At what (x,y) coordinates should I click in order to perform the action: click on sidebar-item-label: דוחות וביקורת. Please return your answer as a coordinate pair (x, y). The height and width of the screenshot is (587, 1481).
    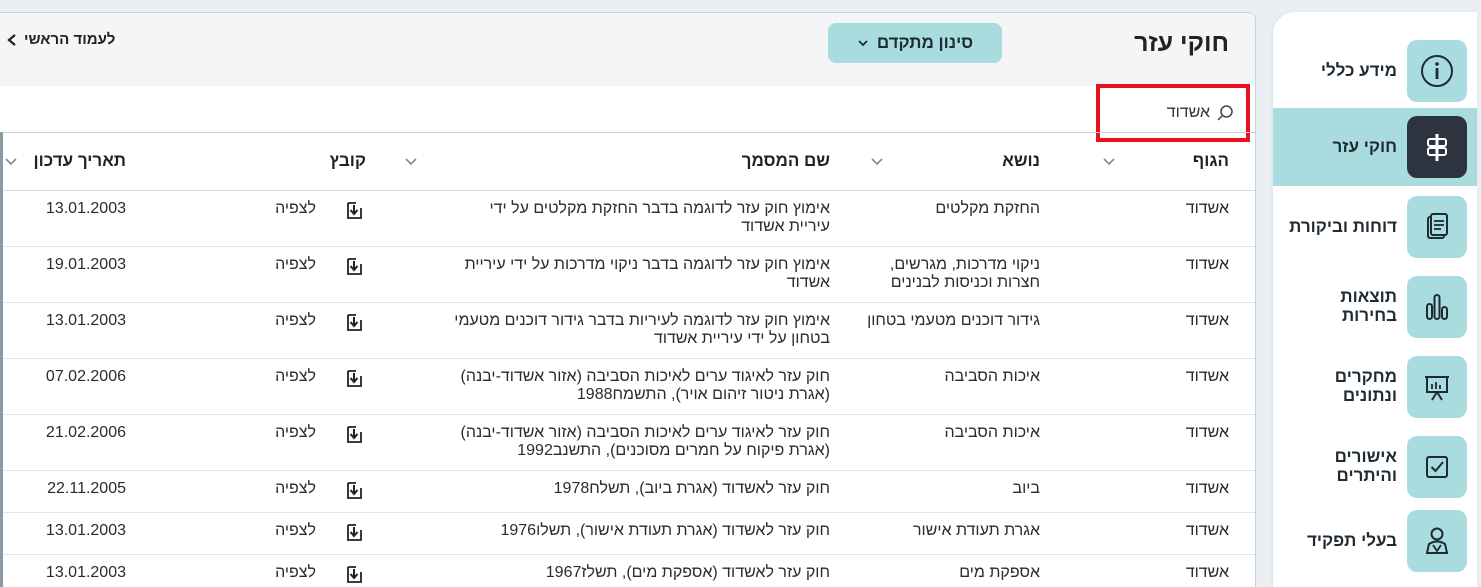
    Looking at the image, I should click on (1343, 226).